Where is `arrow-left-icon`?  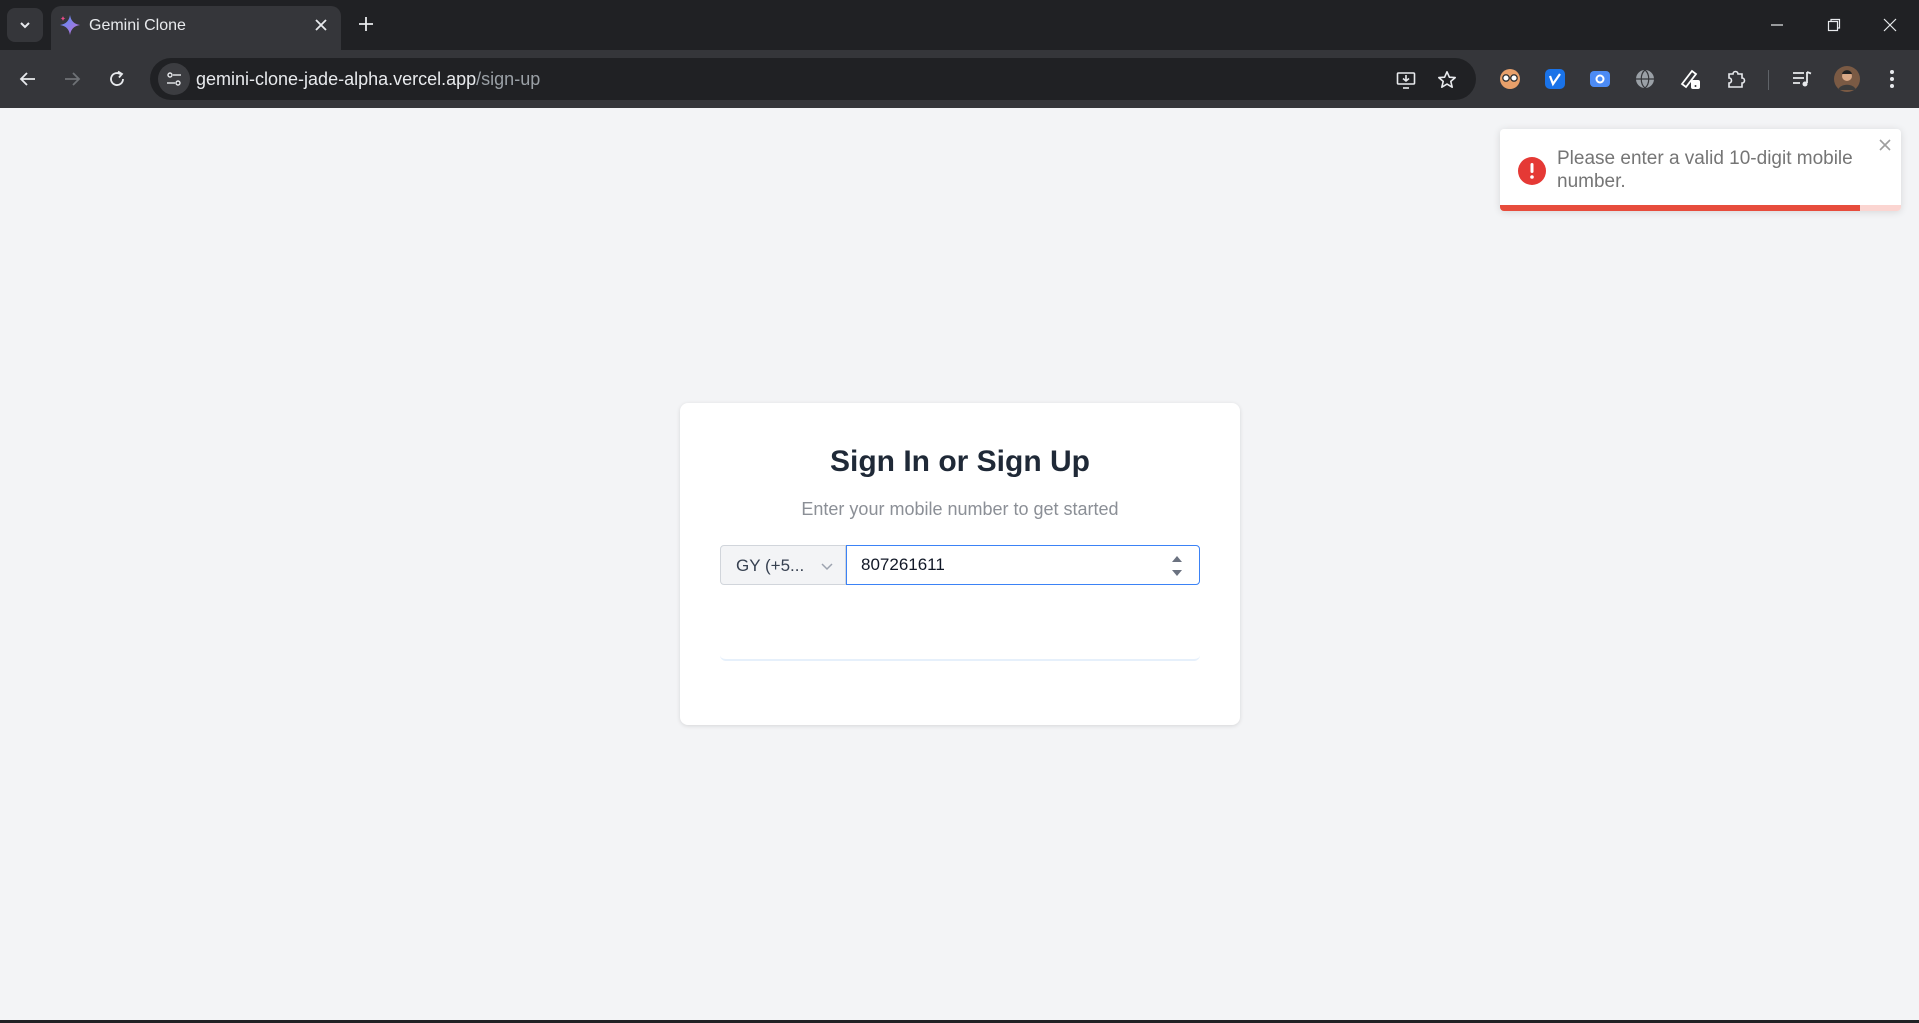 arrow-left-icon is located at coordinates (27, 79).